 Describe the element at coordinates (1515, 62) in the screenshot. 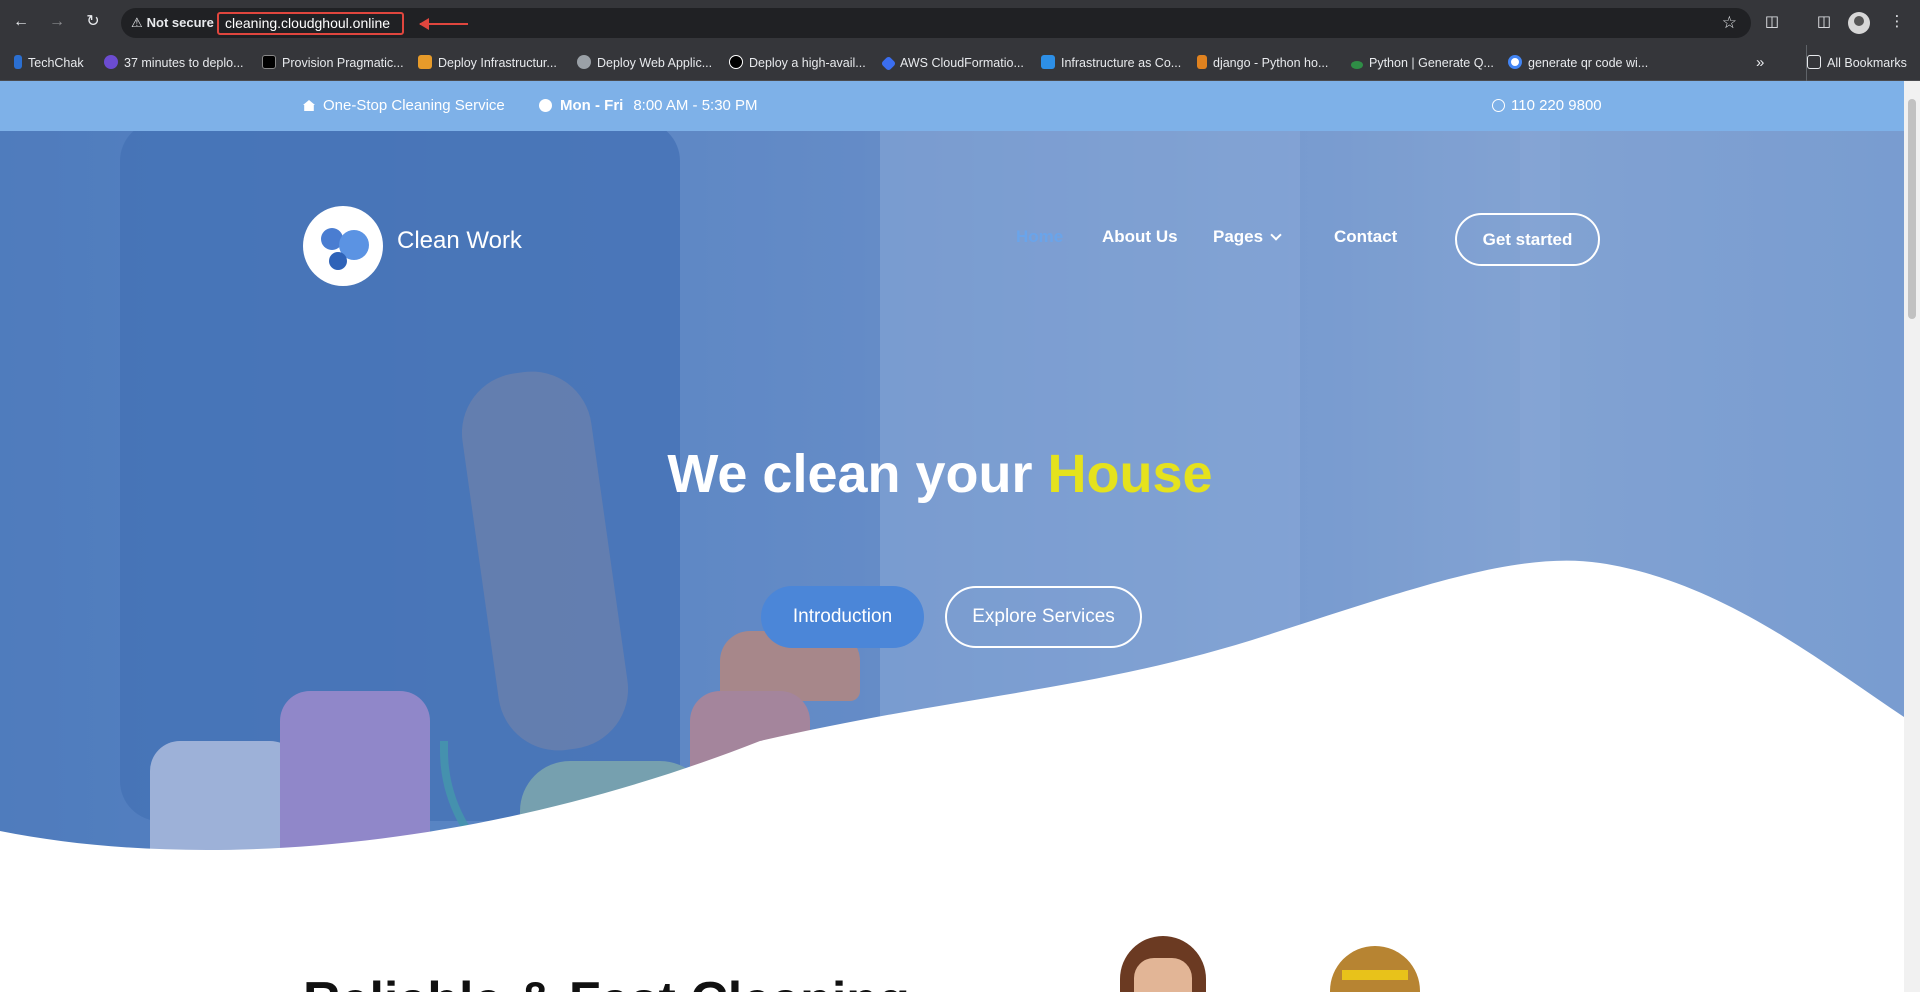

I see `google-icon` at that location.